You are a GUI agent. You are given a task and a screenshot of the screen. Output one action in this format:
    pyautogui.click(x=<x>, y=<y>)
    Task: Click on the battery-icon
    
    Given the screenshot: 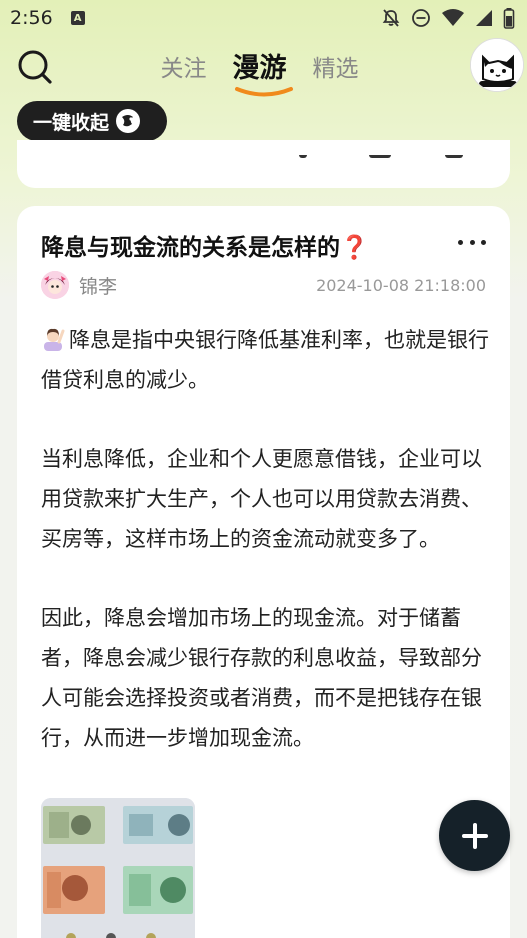 What is the action you would take?
    pyautogui.click(x=509, y=18)
    